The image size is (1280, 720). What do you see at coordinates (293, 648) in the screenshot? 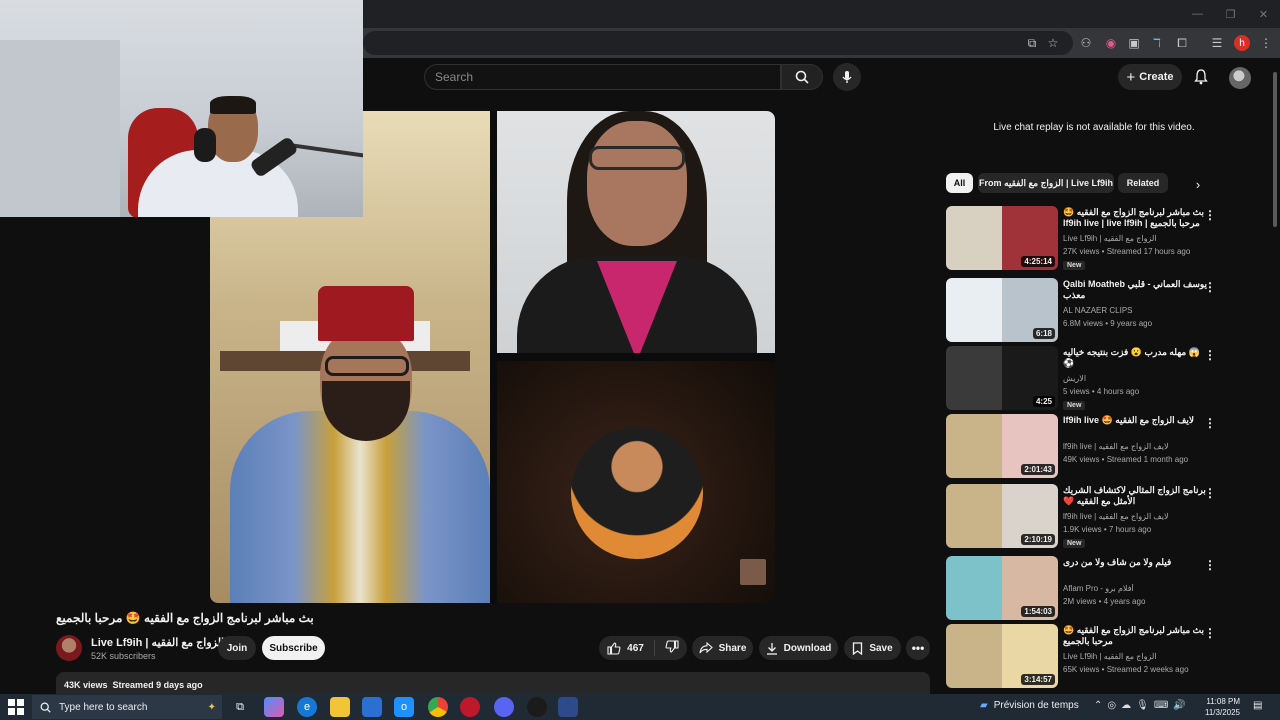
I see `subscribe-button: Subscribe` at bounding box center [293, 648].